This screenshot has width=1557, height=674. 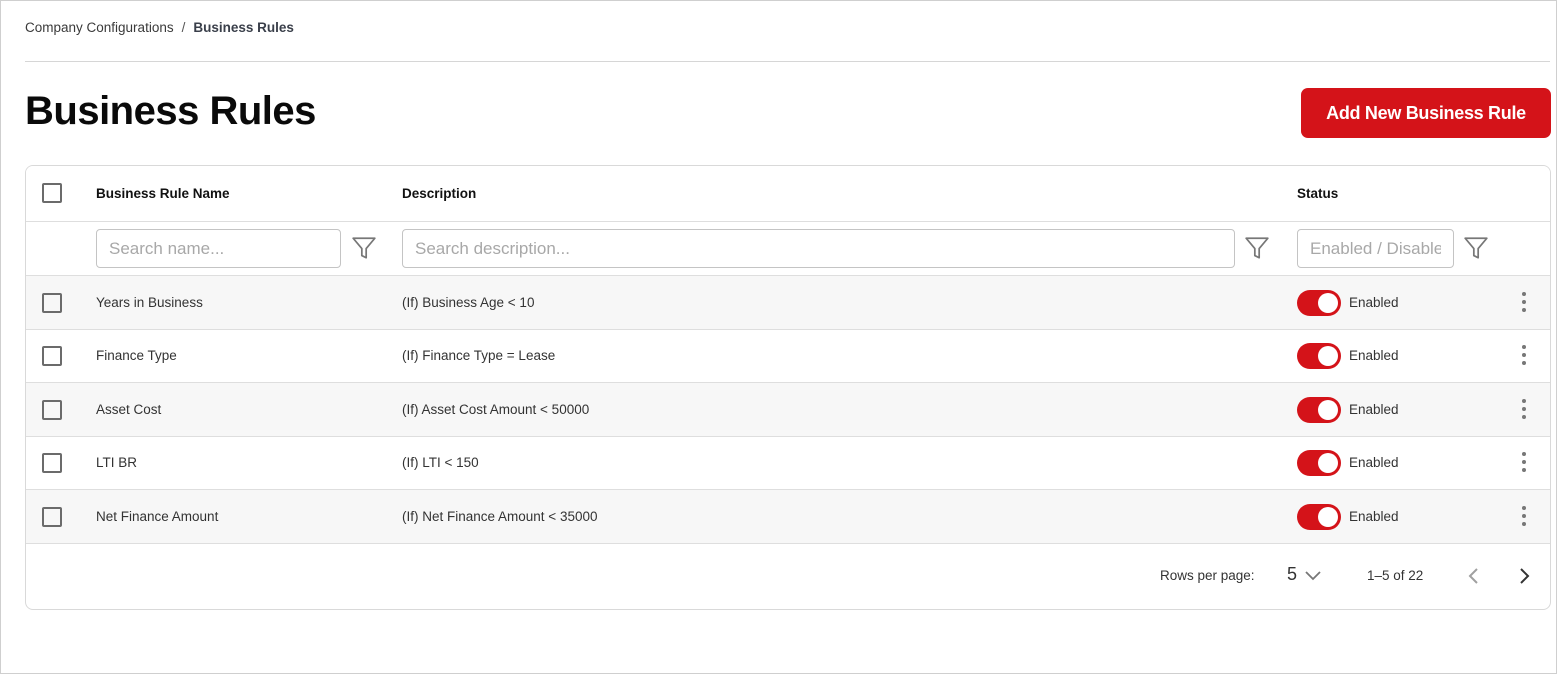 What do you see at coordinates (788, 576) in the screenshot?
I see `table-pagination: Rows per page: 5 1–5 of 22` at bounding box center [788, 576].